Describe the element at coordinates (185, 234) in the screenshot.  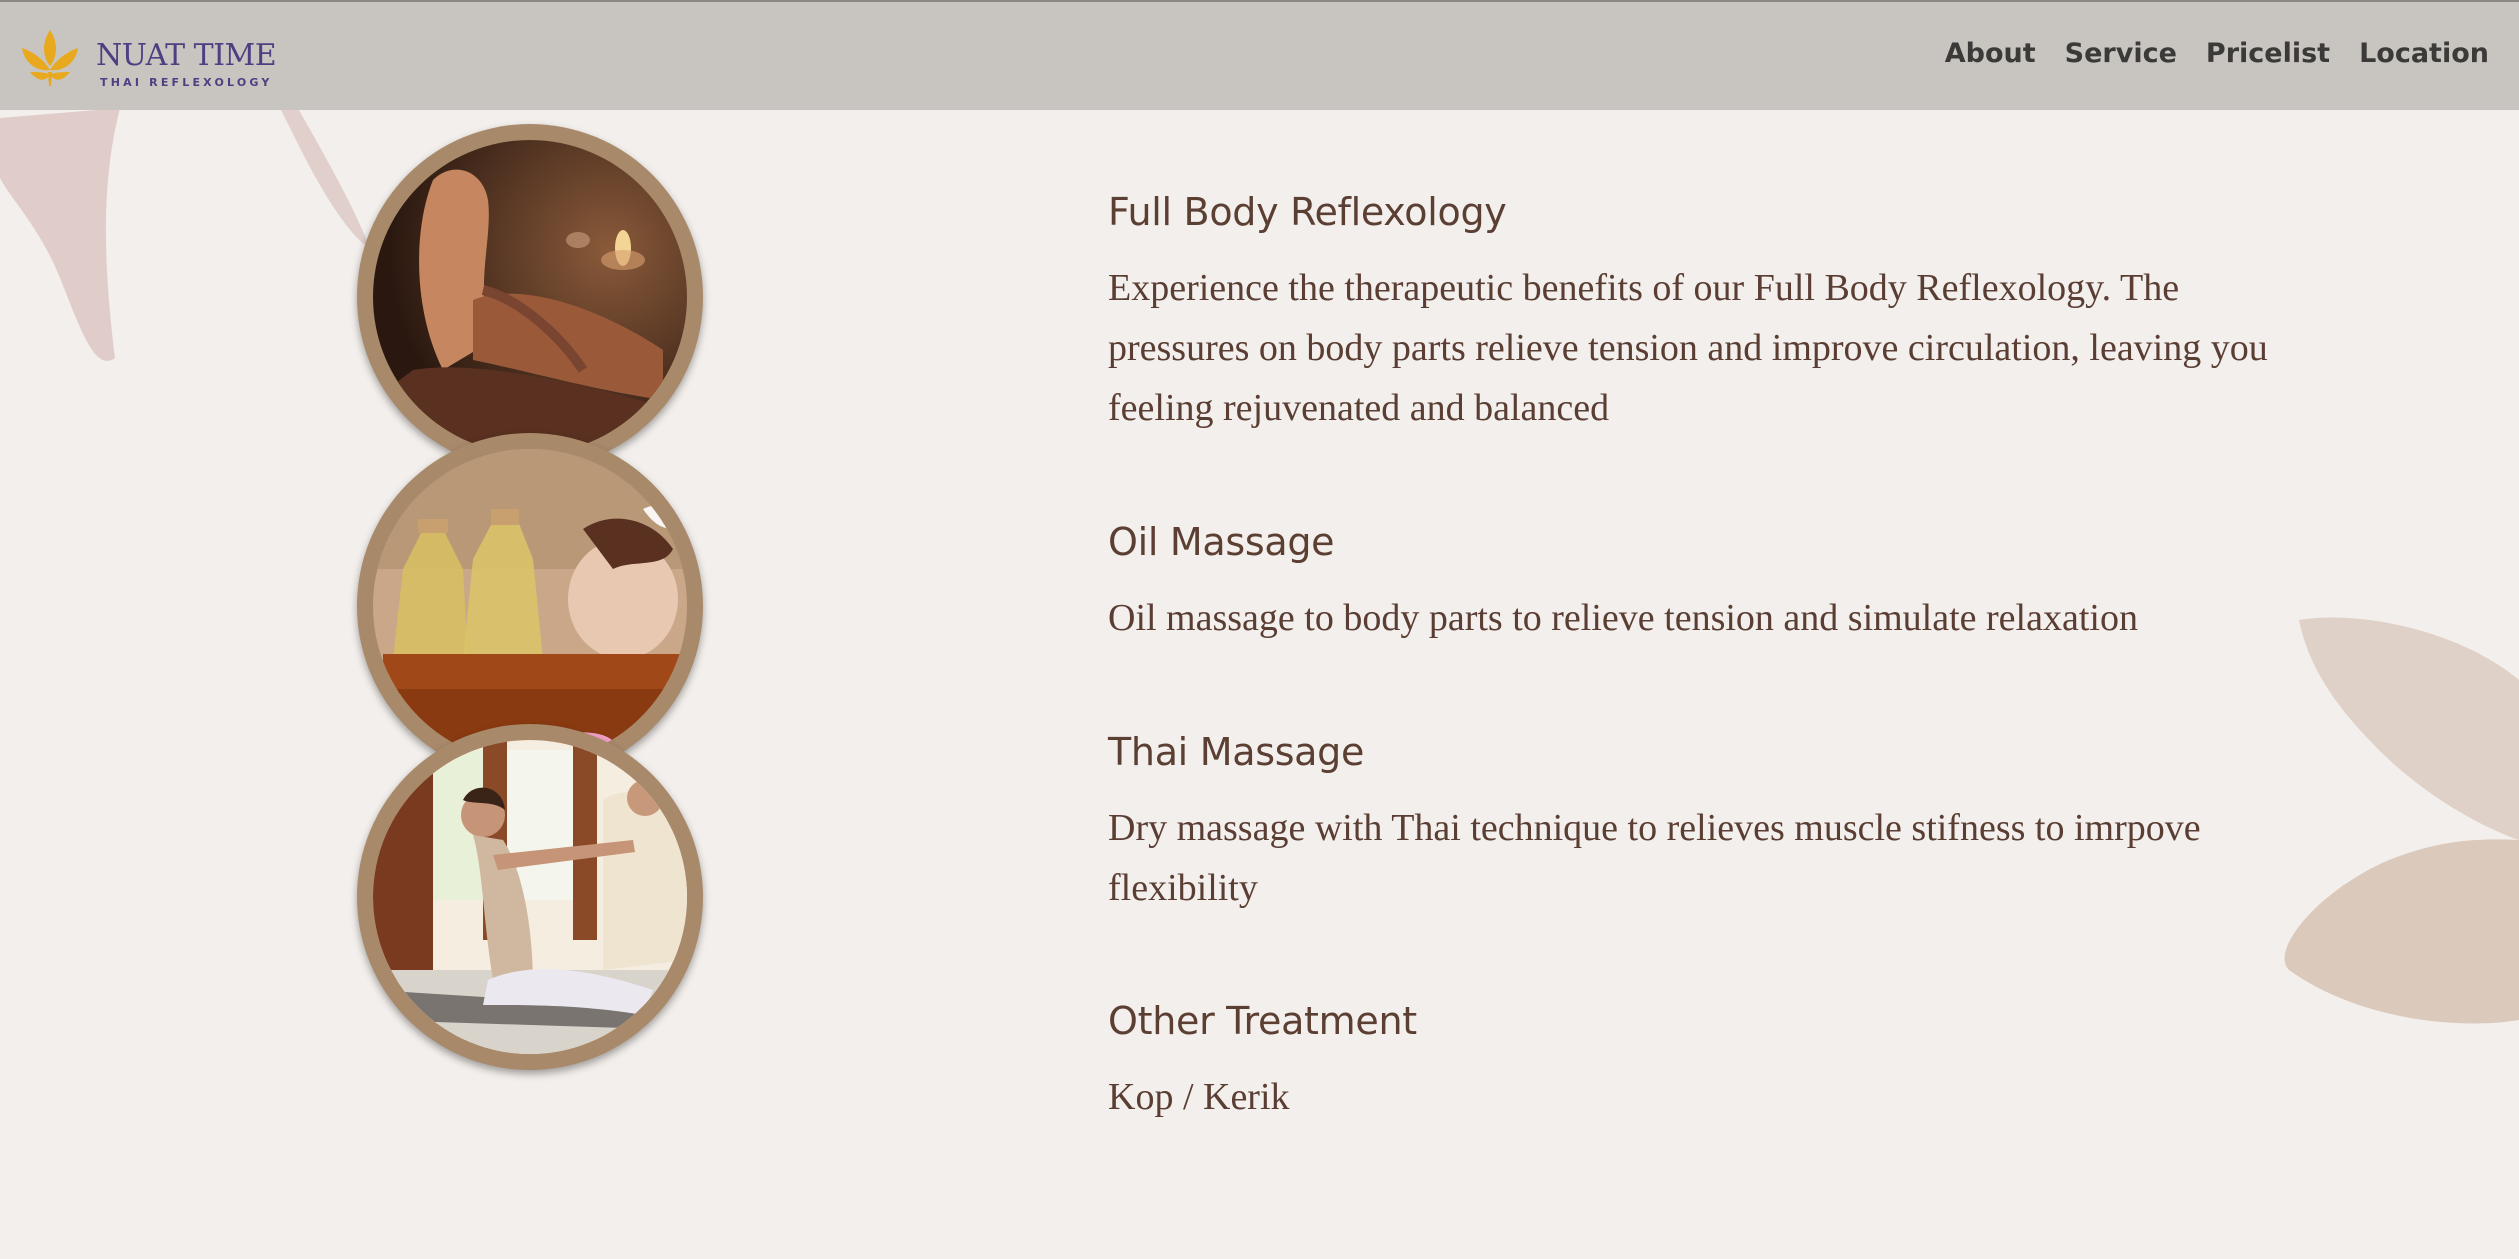
I see `decorative-petal-left` at that location.